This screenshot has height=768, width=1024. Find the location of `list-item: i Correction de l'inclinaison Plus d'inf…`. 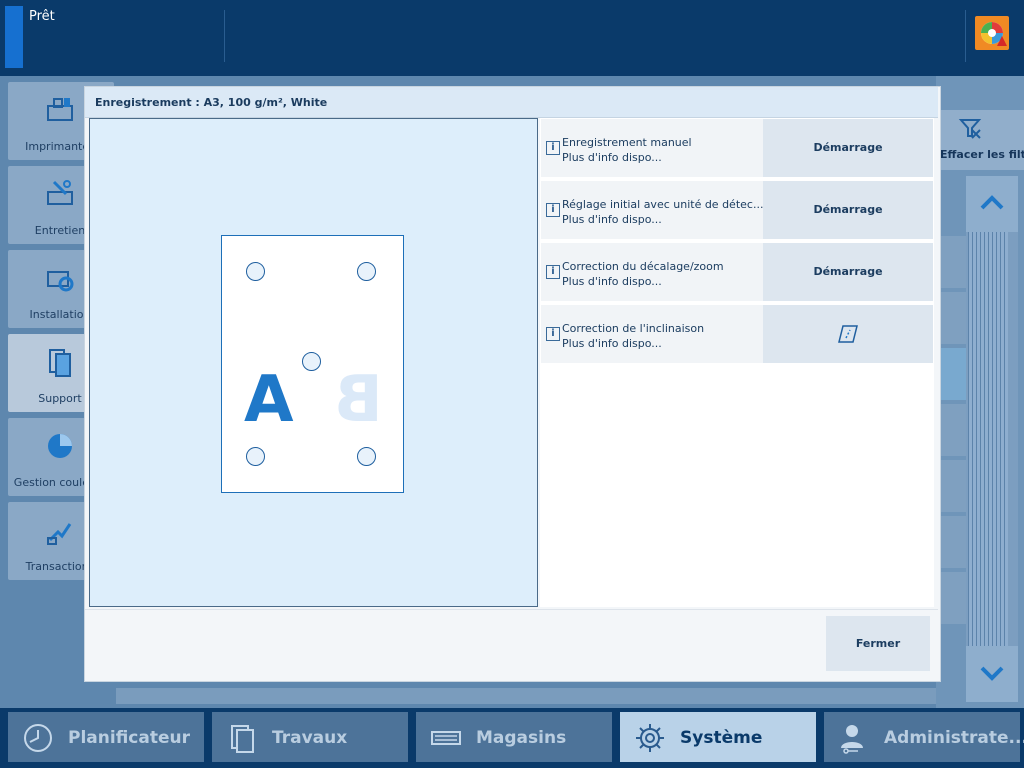

list-item: i Correction de l'inclinaison Plus d'inf… is located at coordinates (737, 334).